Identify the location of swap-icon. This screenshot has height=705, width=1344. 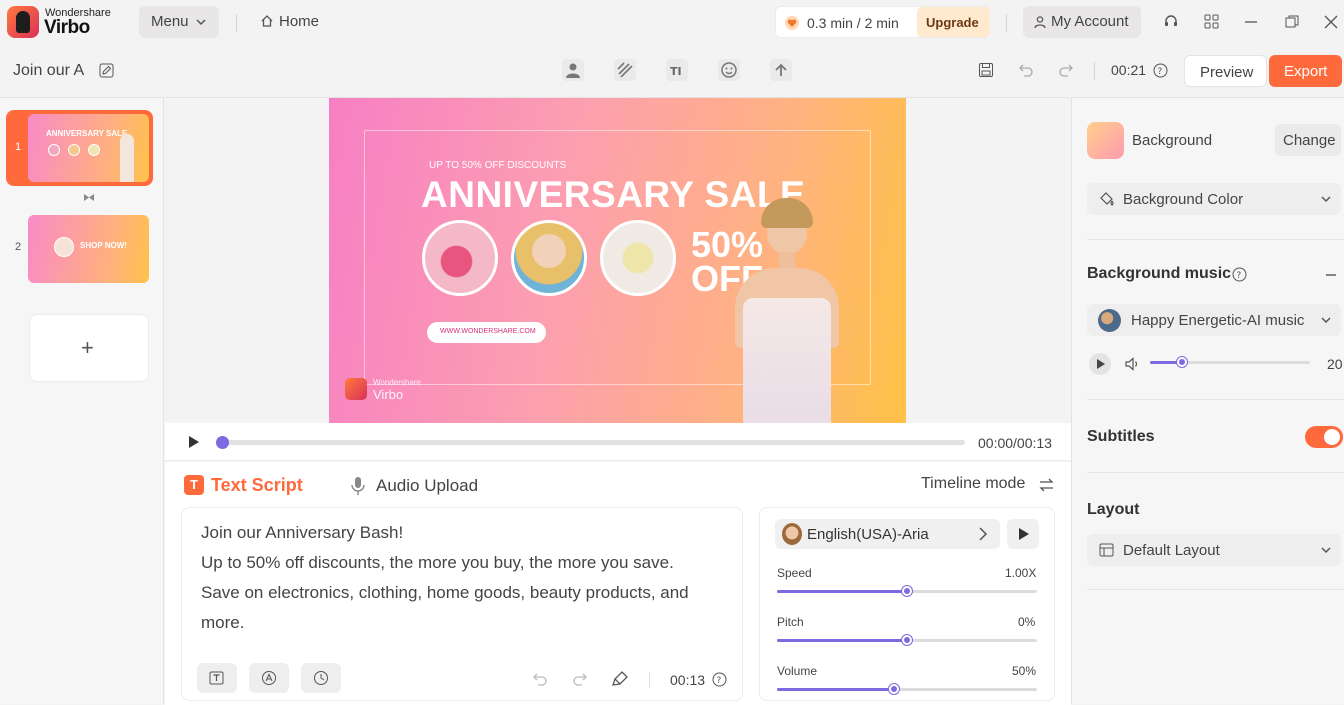
(1046, 485).